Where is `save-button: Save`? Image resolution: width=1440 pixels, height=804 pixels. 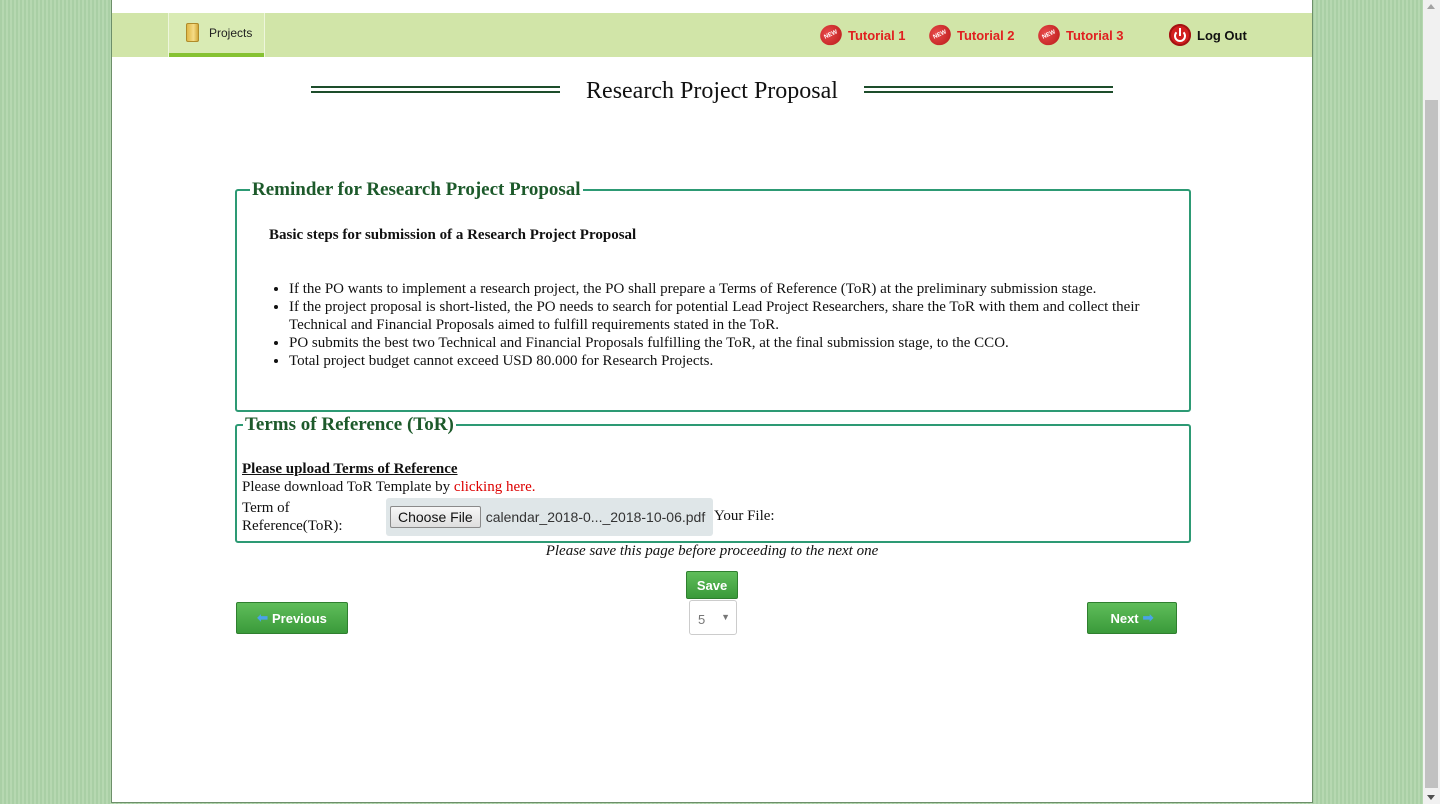 save-button: Save is located at coordinates (712, 585).